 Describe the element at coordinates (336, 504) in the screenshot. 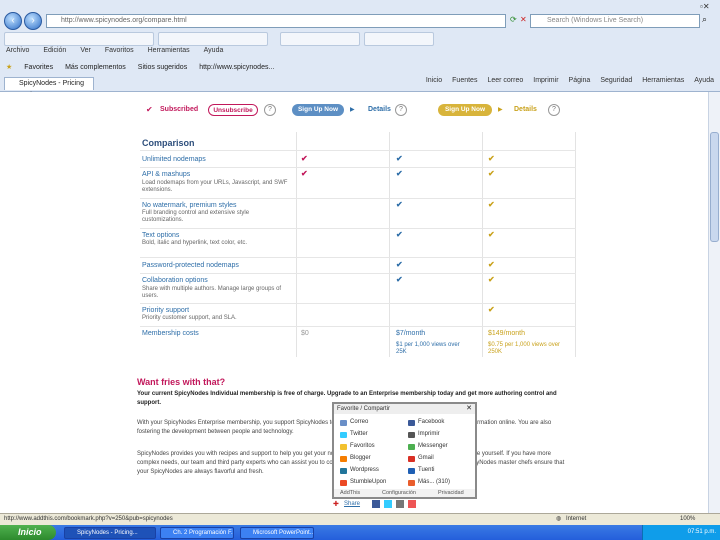

I see `share-icon: ✚` at that location.